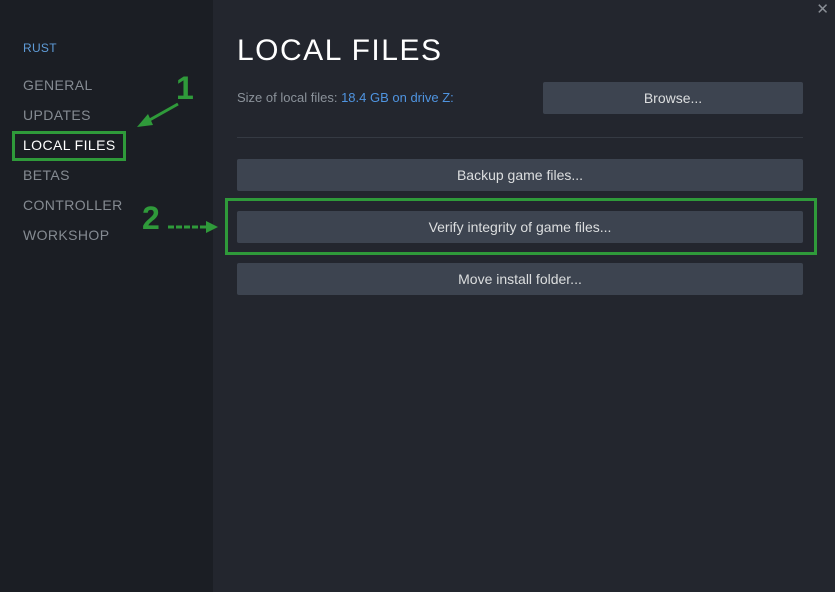 The height and width of the screenshot is (592, 835). Describe the element at coordinates (340, 50) in the screenshot. I see `page-title: LOCAL FILES` at that location.